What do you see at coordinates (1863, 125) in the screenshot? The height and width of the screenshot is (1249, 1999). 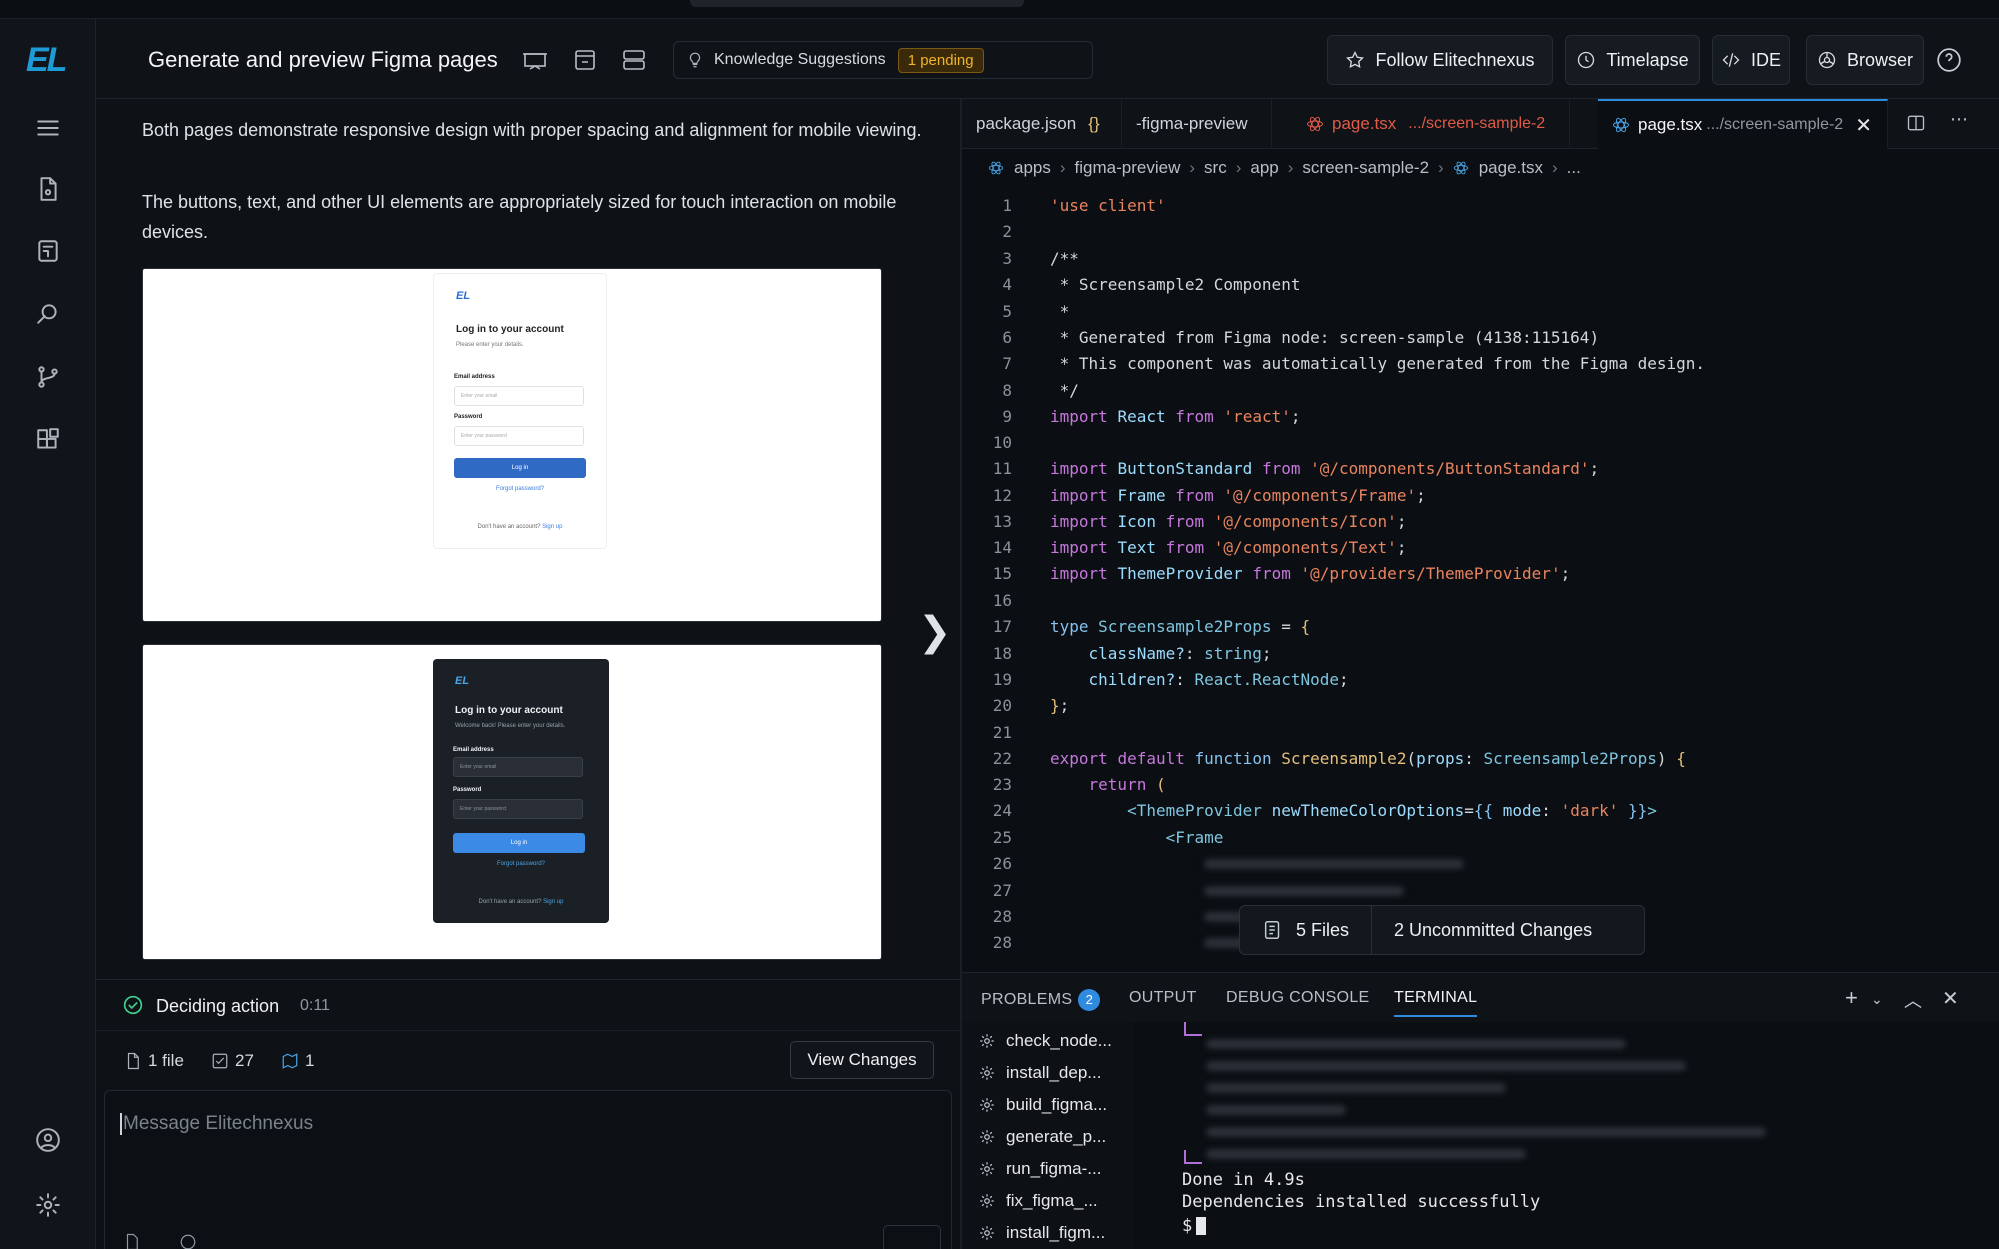 I see `close-tab-icon: ✕` at bounding box center [1863, 125].